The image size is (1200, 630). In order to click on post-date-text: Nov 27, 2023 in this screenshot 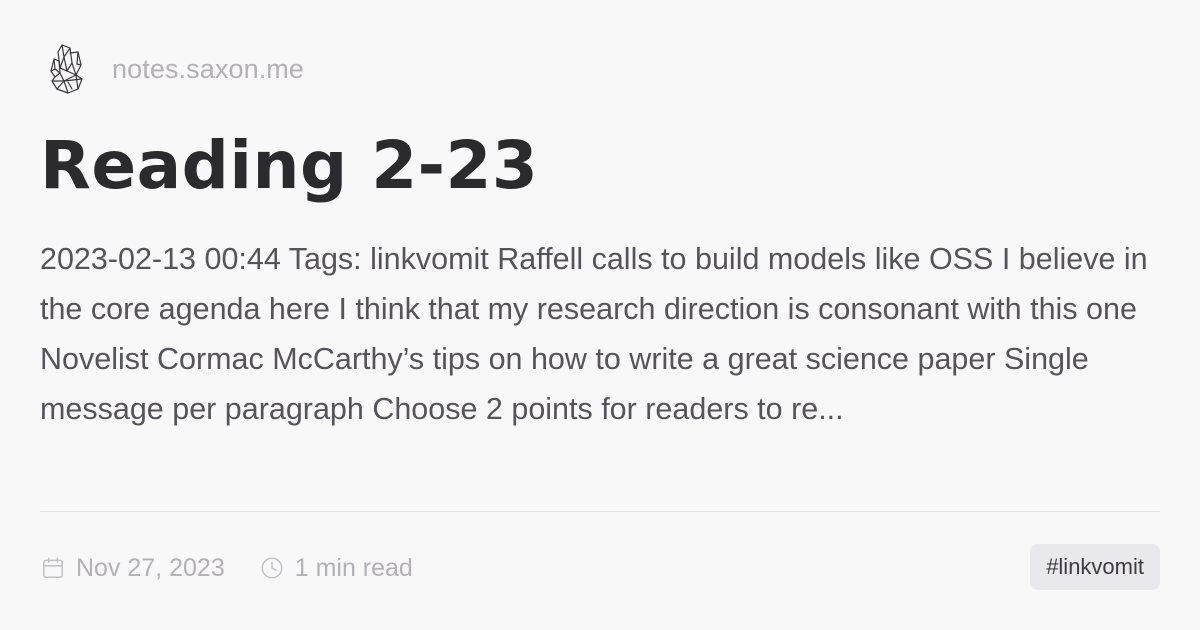, I will do `click(150, 567)`.